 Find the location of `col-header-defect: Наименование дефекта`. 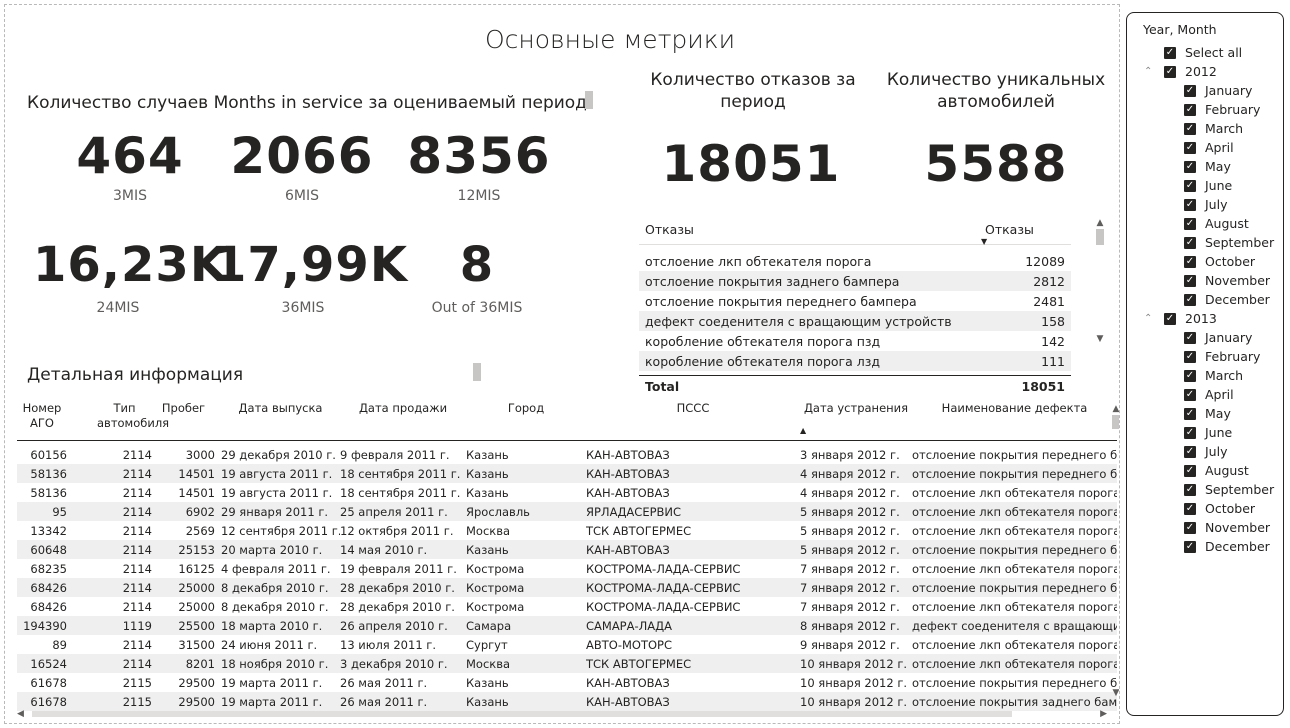

col-header-defect: Наименование дефекта is located at coordinates (1014, 419).